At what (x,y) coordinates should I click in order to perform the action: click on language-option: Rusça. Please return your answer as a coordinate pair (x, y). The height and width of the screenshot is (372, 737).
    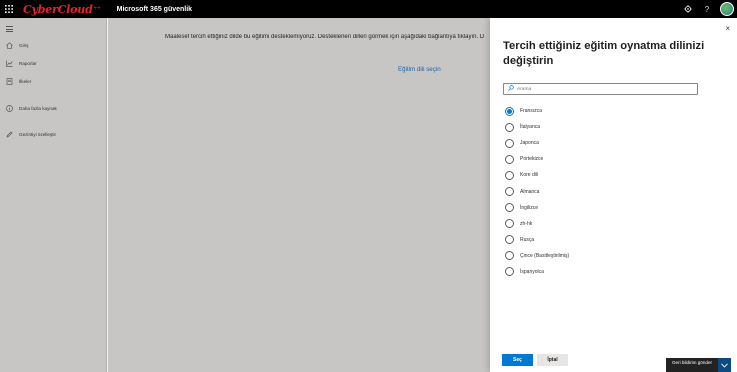
    Looking at the image, I should click on (537, 240).